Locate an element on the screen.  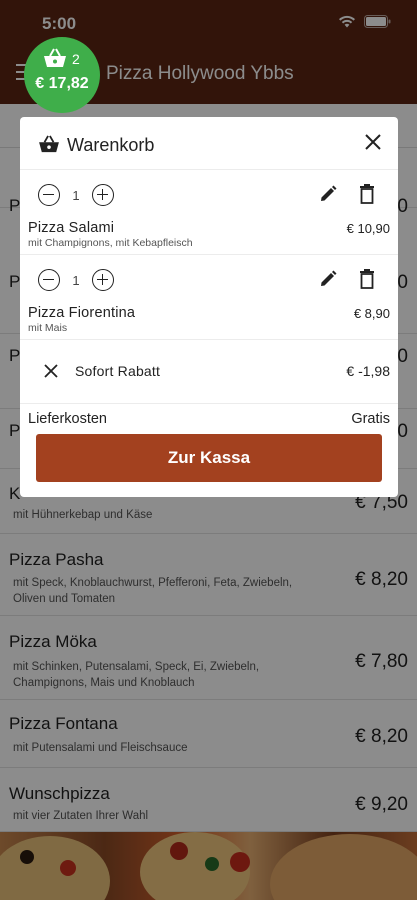
cart-bubble: 2 € 17,82 is located at coordinates (62, 75).